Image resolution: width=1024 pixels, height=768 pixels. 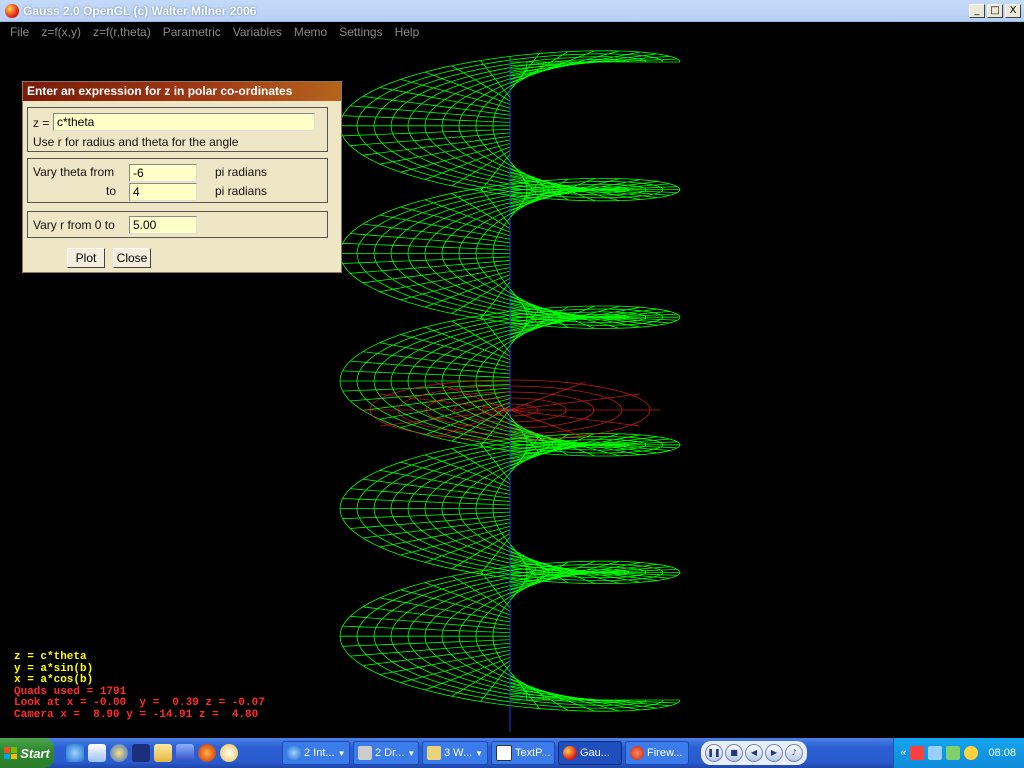 What do you see at coordinates (229, 753) in the screenshot?
I see `clock-quicklaunch-icon` at bounding box center [229, 753].